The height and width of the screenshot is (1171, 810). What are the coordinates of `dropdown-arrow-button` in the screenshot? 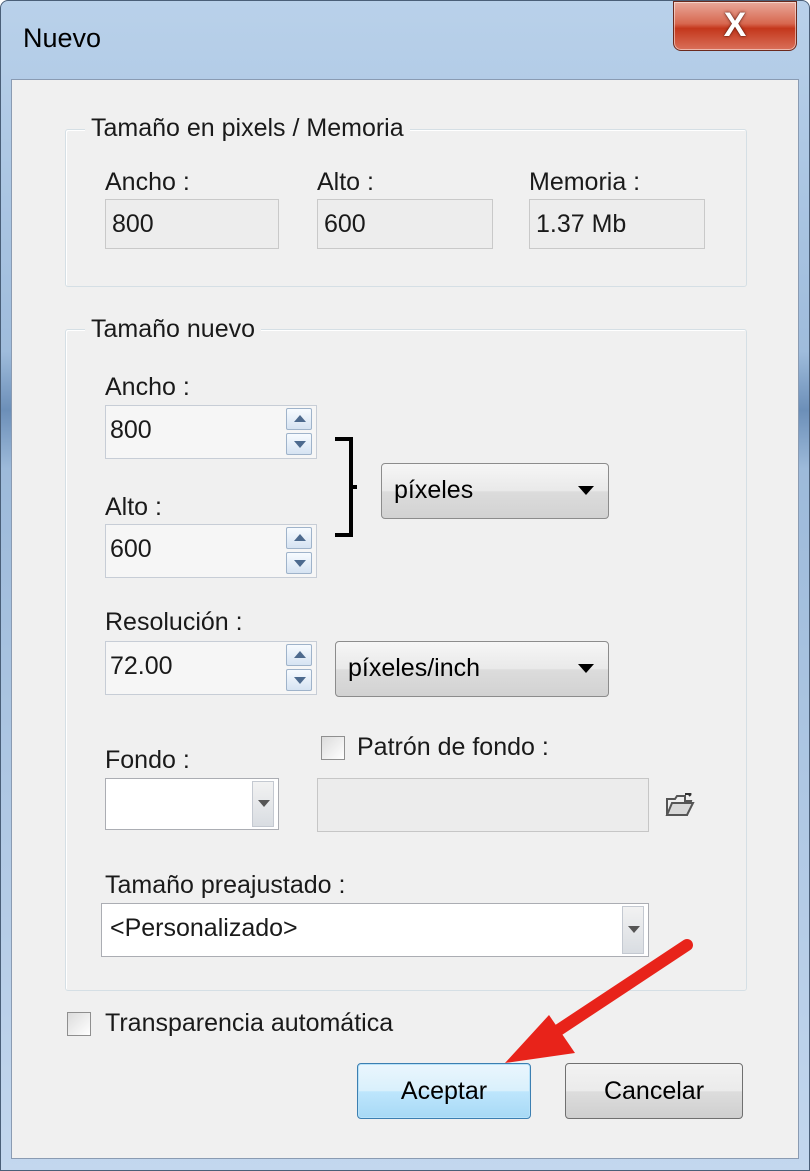 It's located at (263, 804).